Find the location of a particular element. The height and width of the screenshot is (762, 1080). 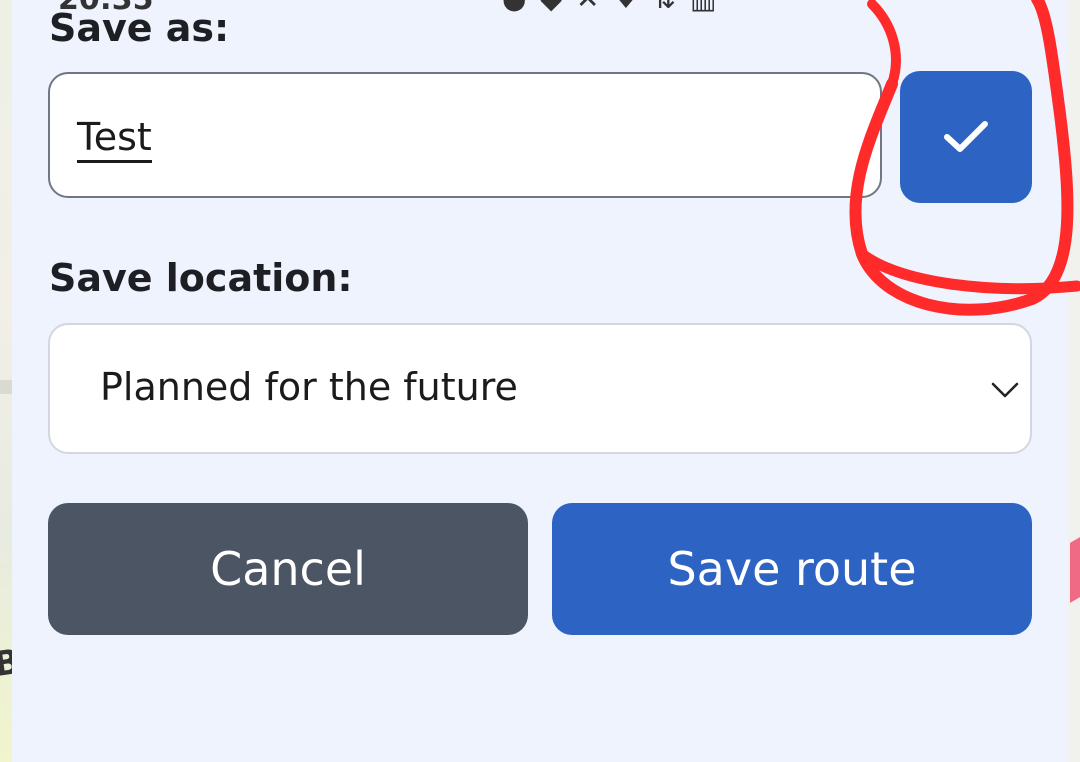

cancel-button: Cancel is located at coordinates (288, 569).